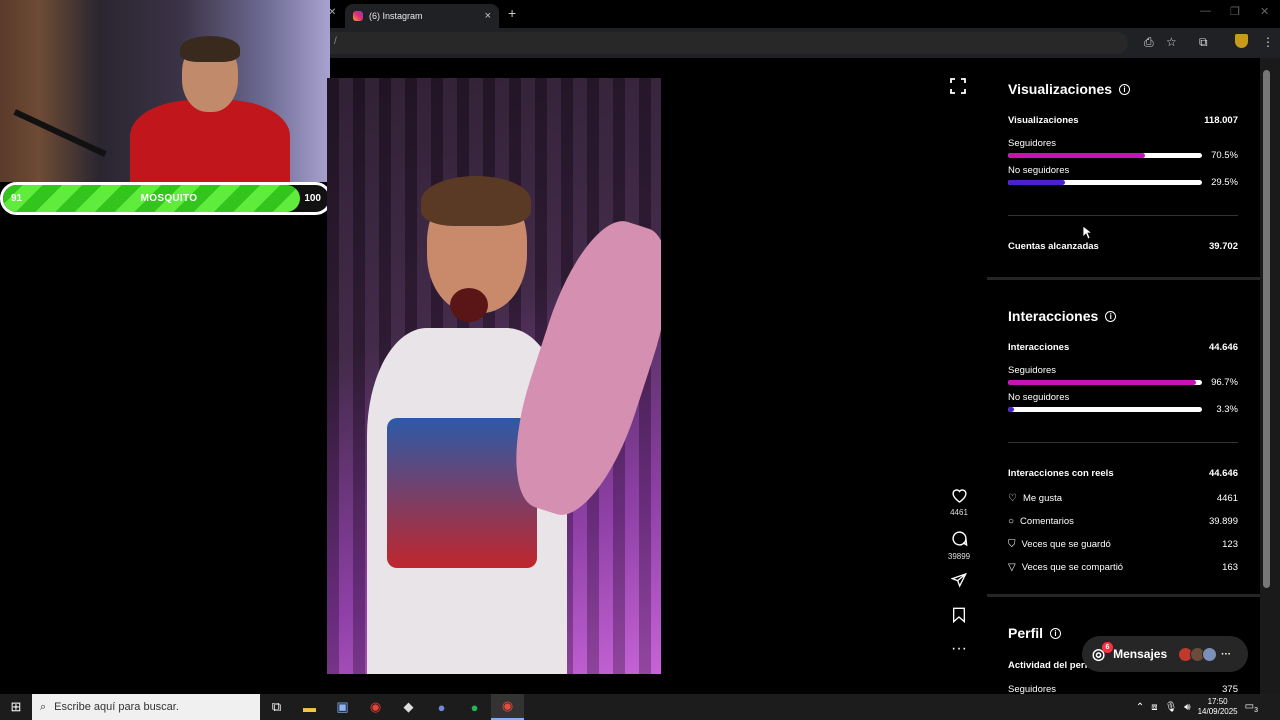  Describe the element at coordinates (507, 707) in the screenshot. I see `obs-icon: ◉` at that location.